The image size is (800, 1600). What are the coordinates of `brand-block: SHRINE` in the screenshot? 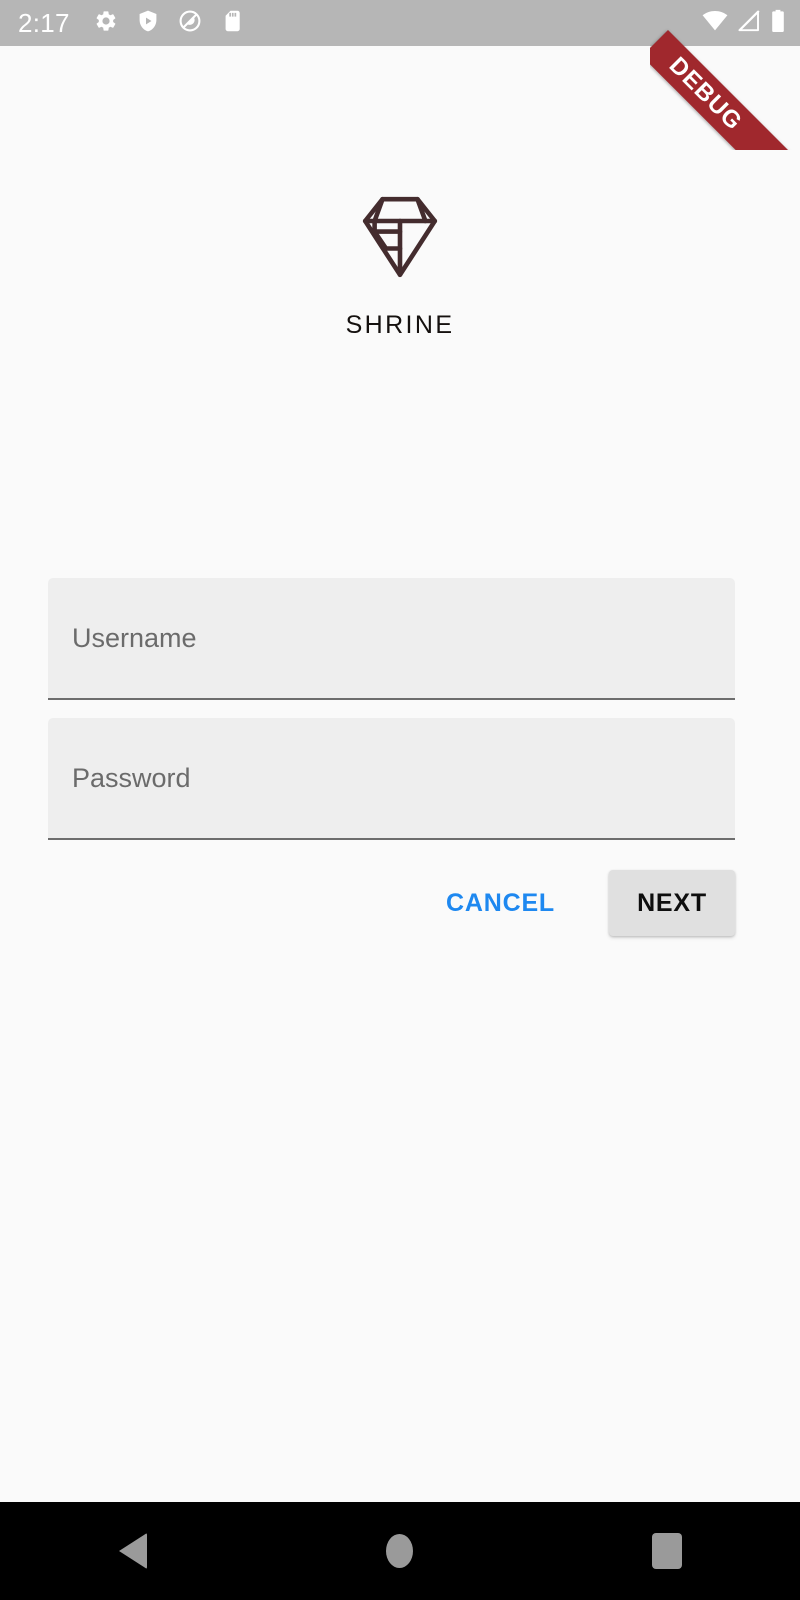 It's located at (400, 267).